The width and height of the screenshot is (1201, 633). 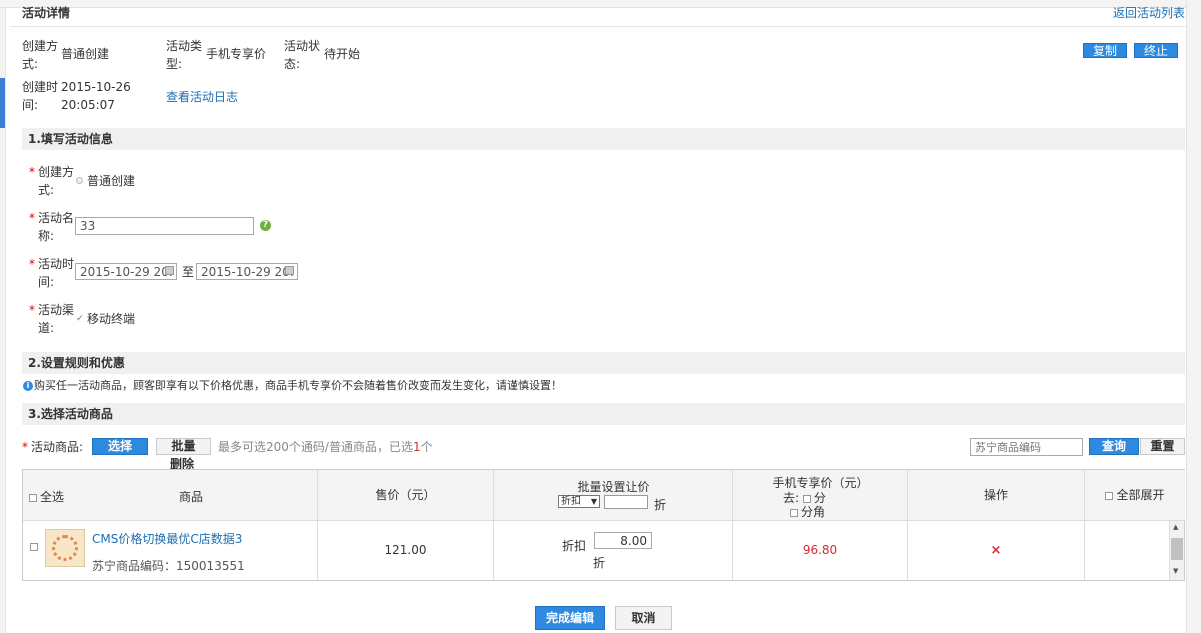 I want to click on product-code: 苏宁商品编码：150013551, so click(x=168, y=565).